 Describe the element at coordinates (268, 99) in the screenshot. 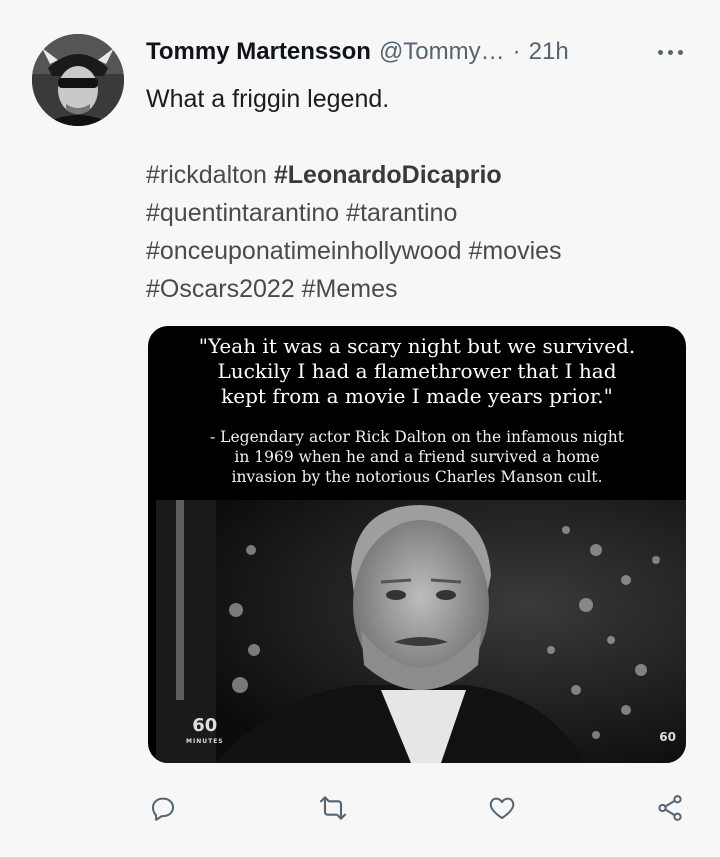

I see `tweet-text-line: What a friggin legend.` at that location.